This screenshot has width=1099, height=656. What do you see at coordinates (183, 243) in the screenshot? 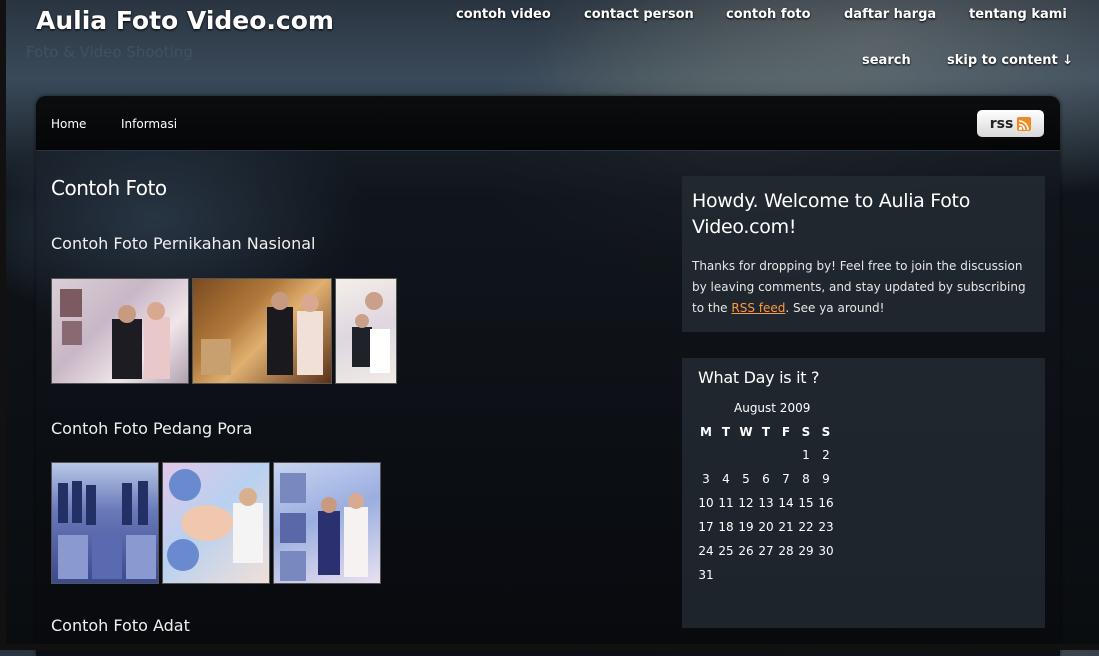
I see `section-title-pernikahan-nasional: Contoh Foto Pernikahan Nasional` at bounding box center [183, 243].